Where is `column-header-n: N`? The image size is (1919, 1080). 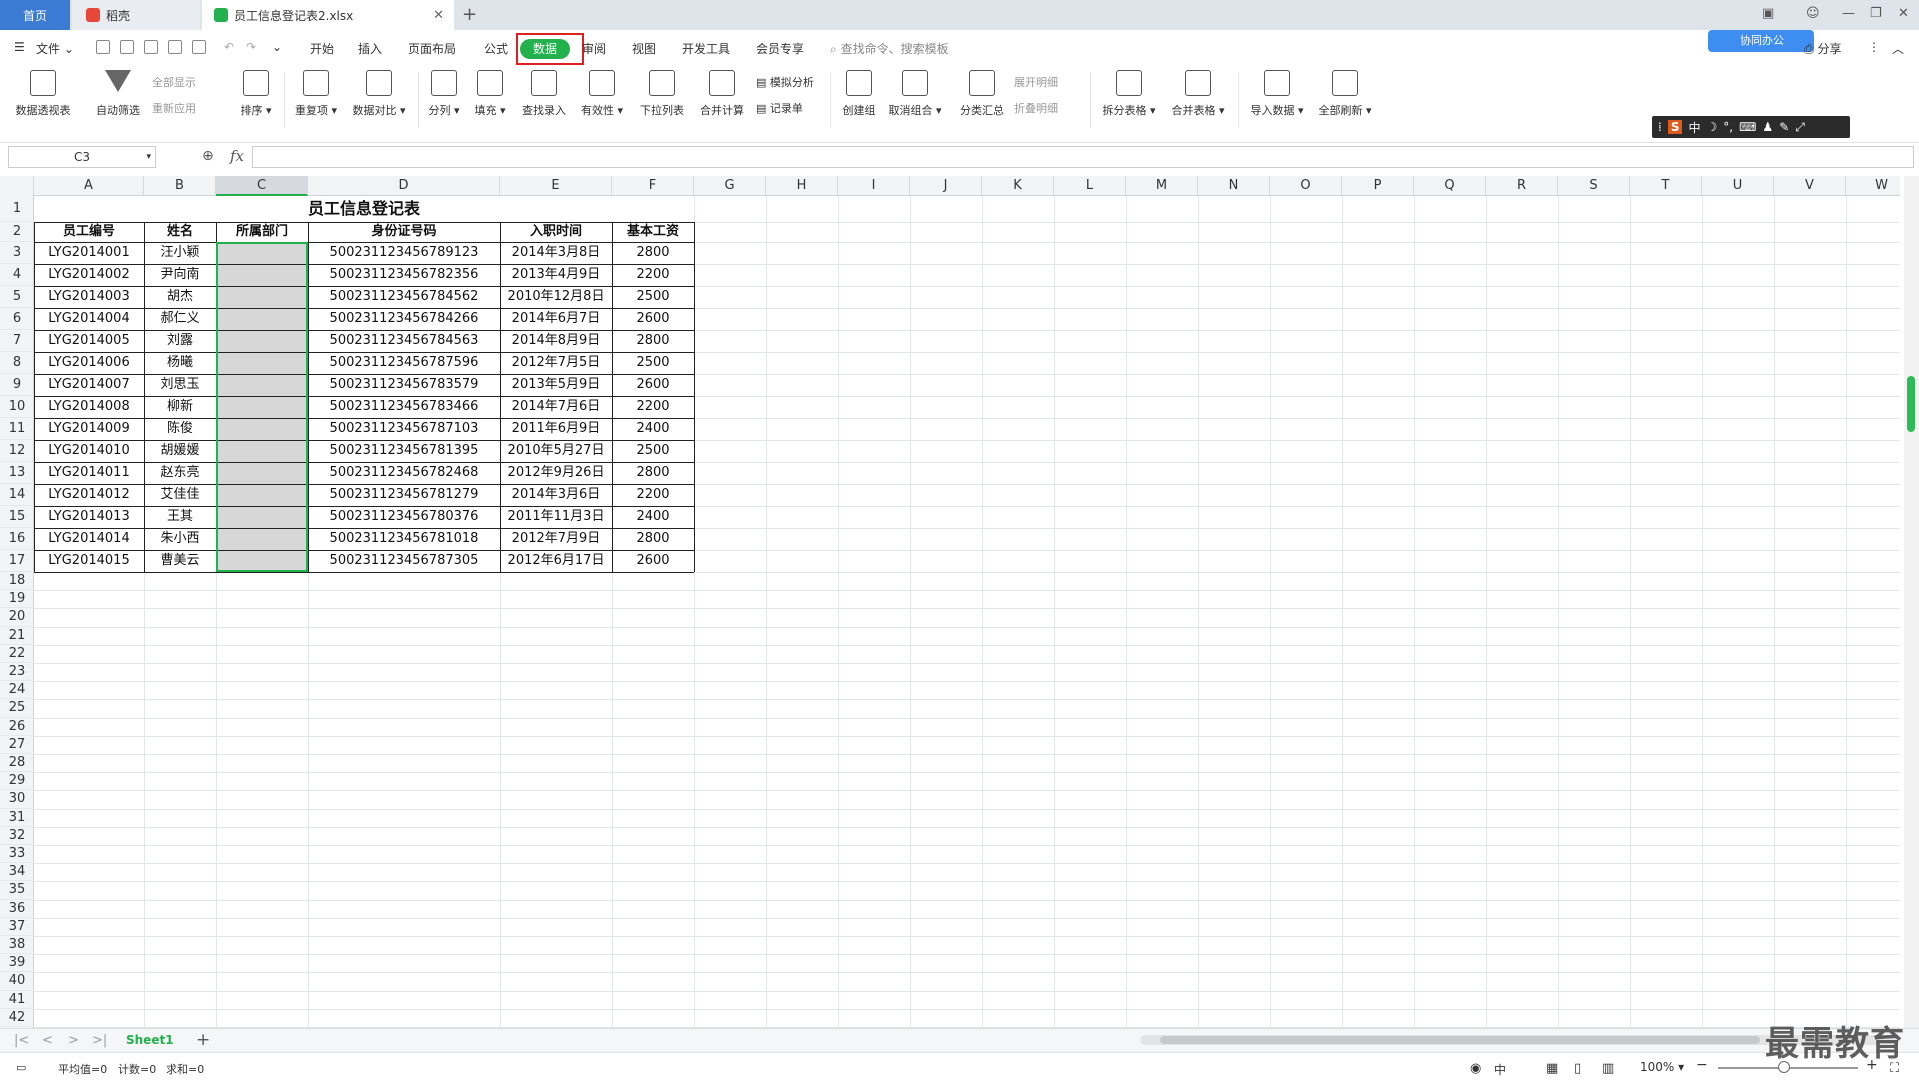
column-header-n: N is located at coordinates (1234, 186).